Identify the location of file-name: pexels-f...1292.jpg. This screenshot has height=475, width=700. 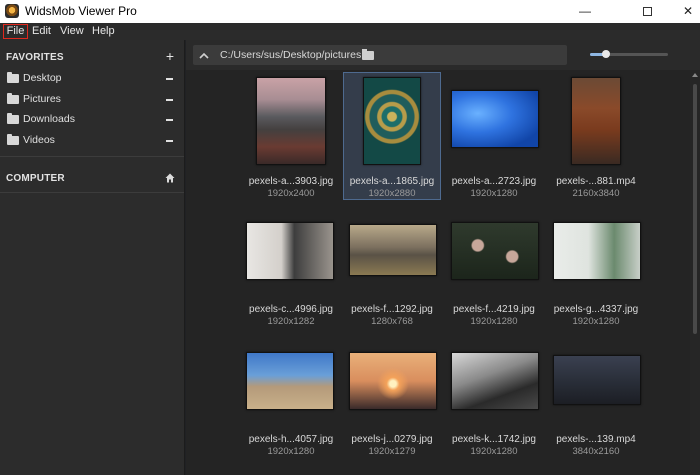
(392, 309).